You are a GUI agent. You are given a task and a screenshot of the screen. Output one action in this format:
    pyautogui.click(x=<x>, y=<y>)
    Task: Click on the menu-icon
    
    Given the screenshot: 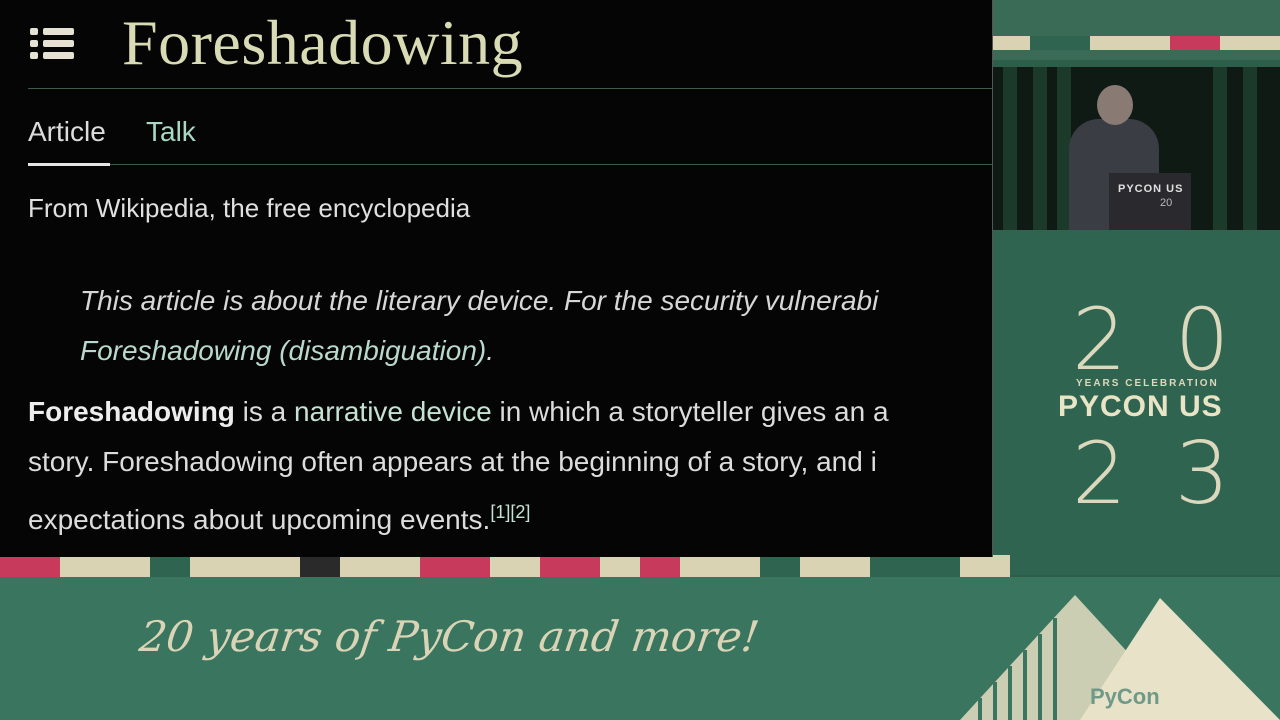 What is the action you would take?
    pyautogui.click(x=53, y=44)
    